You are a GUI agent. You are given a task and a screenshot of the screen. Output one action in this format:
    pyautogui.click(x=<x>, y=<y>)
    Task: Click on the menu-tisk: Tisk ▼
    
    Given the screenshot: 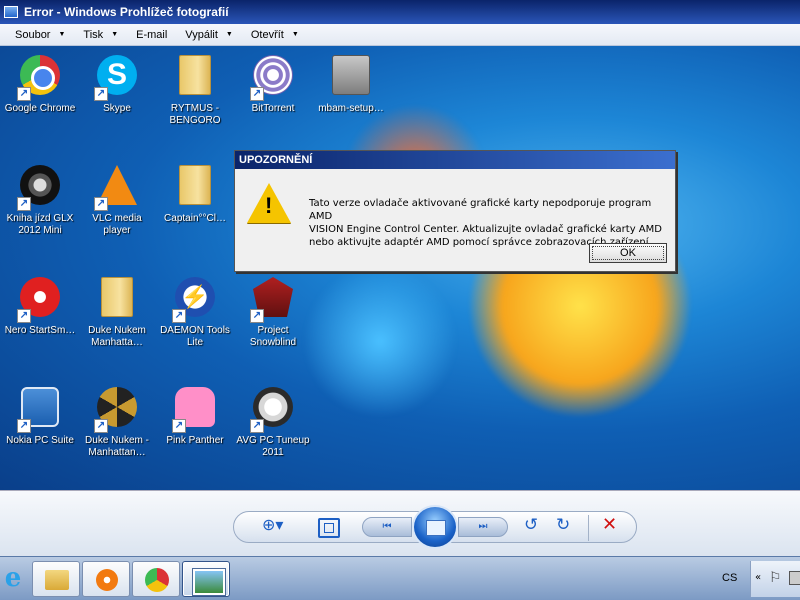 What is the action you would take?
    pyautogui.click(x=100, y=35)
    